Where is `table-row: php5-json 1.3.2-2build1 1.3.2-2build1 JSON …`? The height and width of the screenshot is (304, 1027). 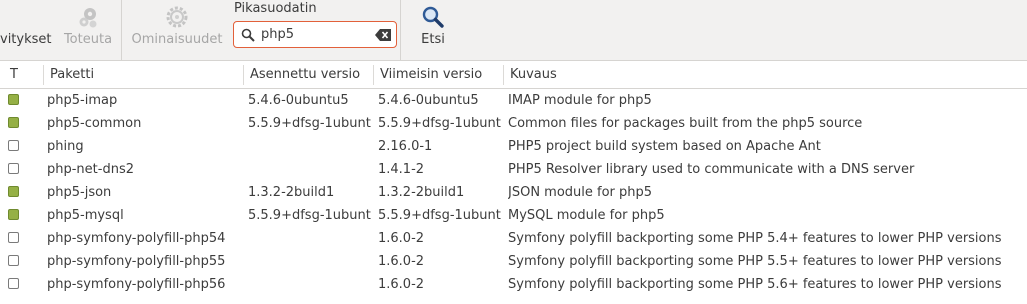 table-row: php5-json 1.3.2-2build1 1.3.2-2build1 JSON … is located at coordinates (513, 192).